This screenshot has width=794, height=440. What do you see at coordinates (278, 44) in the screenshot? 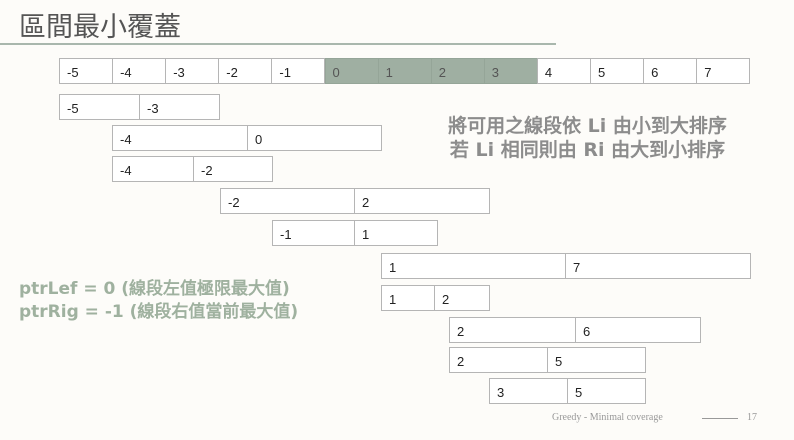
I see `title-divider` at bounding box center [278, 44].